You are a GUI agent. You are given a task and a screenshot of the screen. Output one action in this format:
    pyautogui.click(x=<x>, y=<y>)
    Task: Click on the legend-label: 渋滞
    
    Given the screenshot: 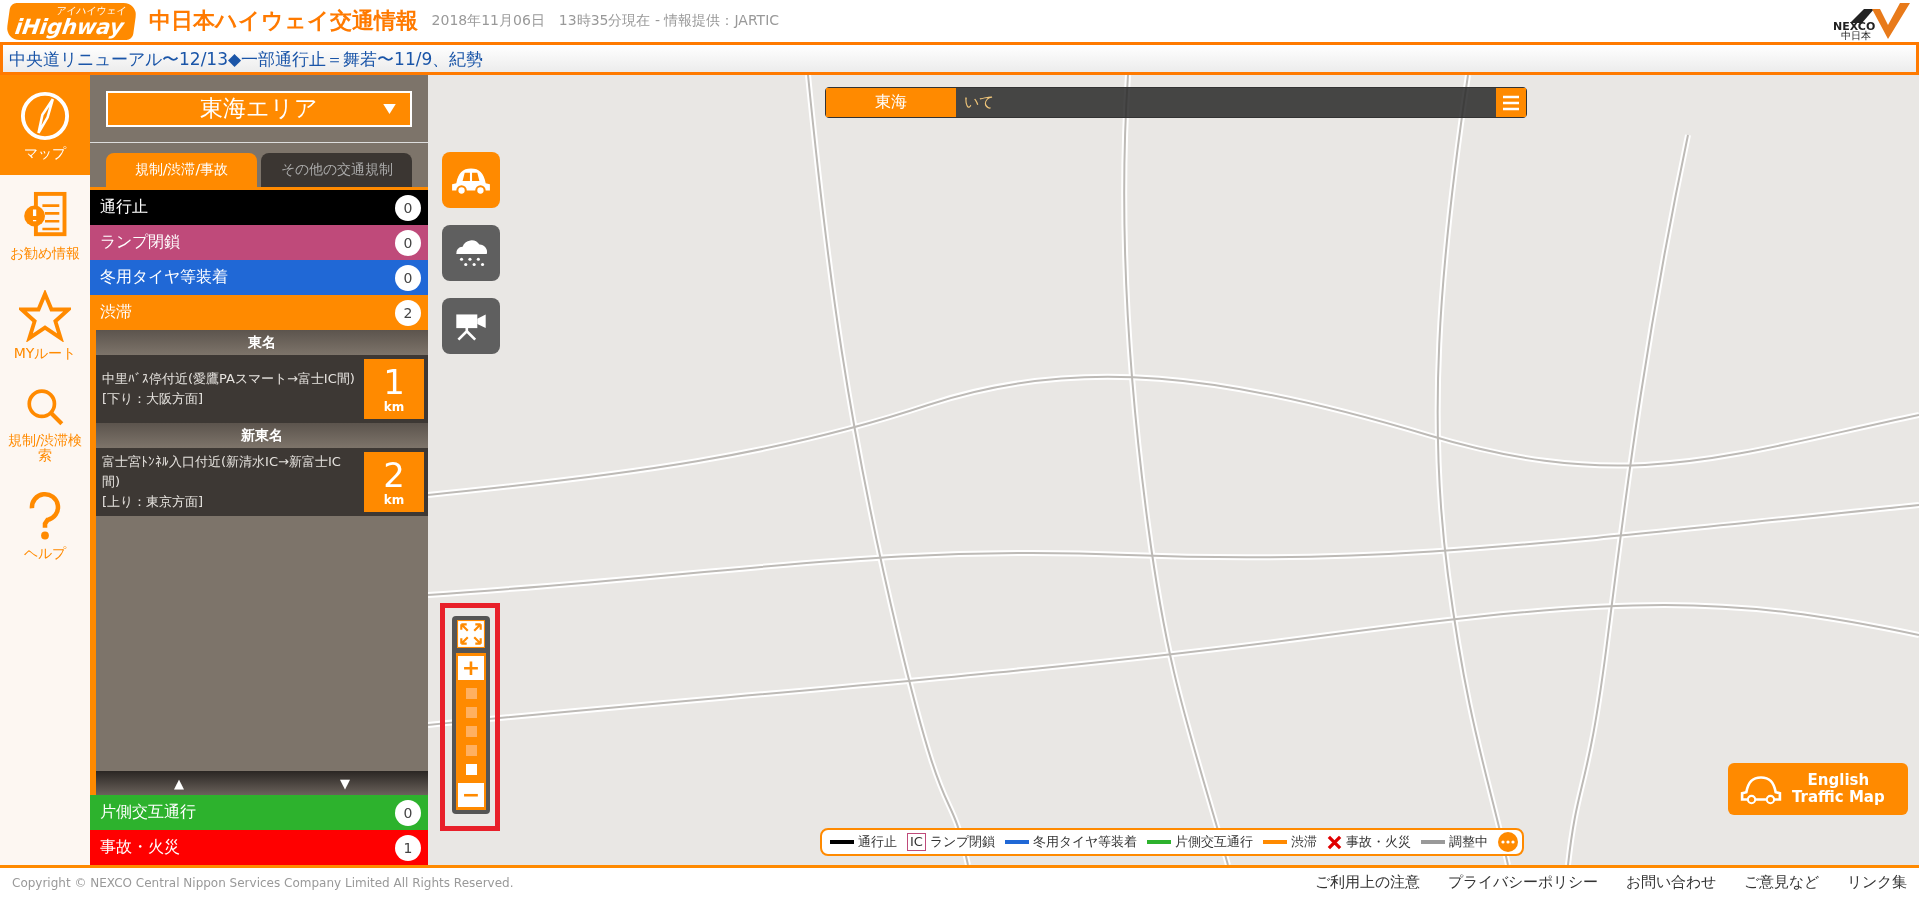 What is the action you would take?
    pyautogui.click(x=1303, y=842)
    